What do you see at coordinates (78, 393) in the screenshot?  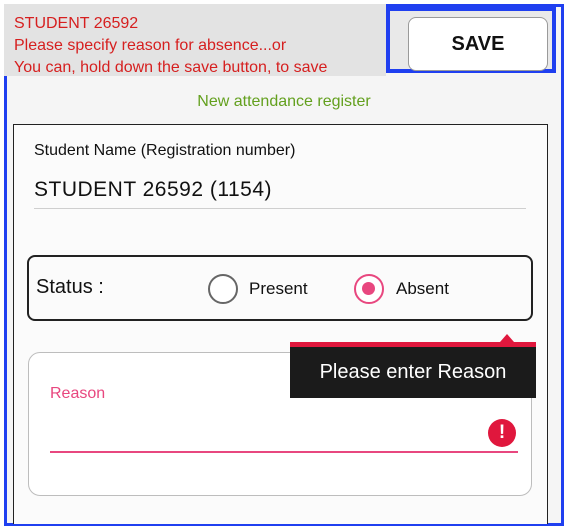 I see `reason-label: Reason` at bounding box center [78, 393].